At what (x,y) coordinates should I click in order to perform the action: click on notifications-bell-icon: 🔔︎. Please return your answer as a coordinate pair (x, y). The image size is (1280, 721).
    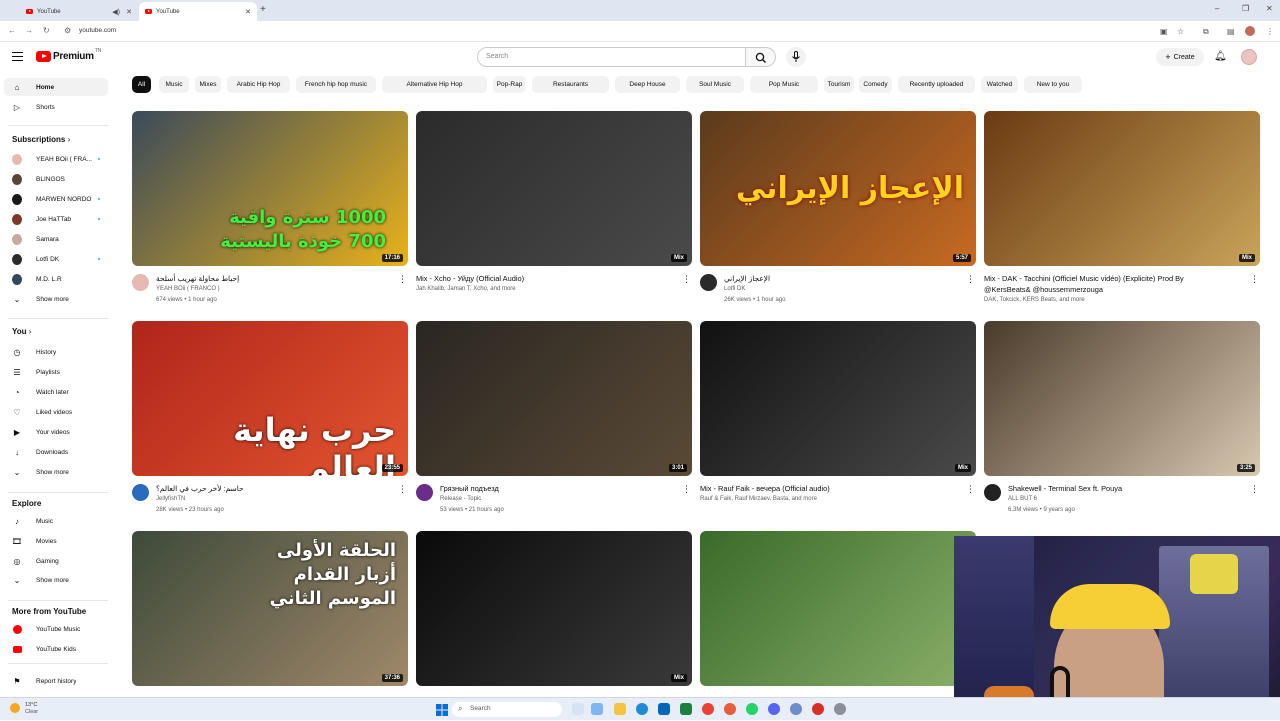
    Looking at the image, I should click on (1220, 56).